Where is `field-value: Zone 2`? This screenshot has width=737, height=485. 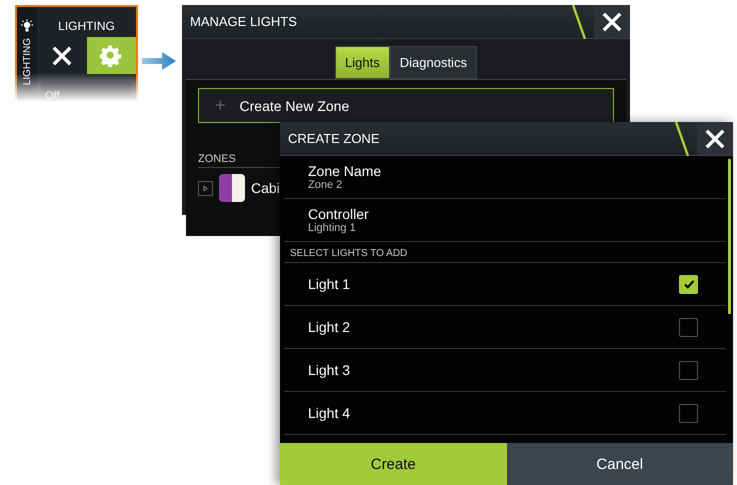 field-value: Zone 2 is located at coordinates (326, 185).